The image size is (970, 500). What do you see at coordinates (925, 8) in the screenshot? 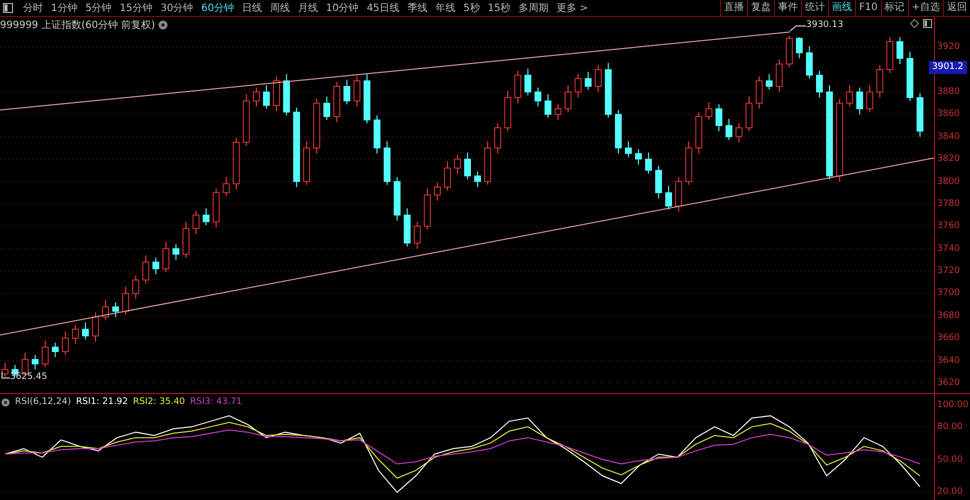
I see `toolbar-button: +自选` at bounding box center [925, 8].